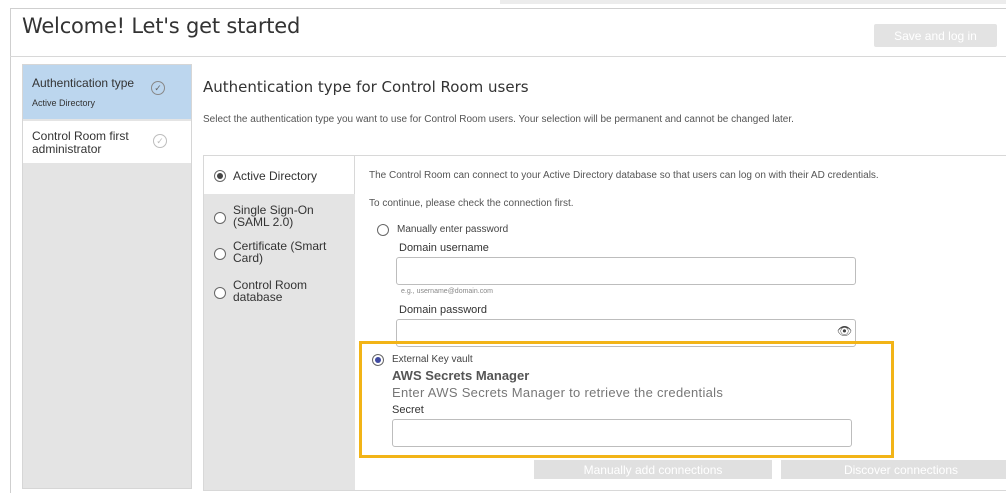 The image size is (1006, 493). Describe the element at coordinates (280, 252) in the screenshot. I see `auth-option-label: Certificate (Smart Card)` at that location.